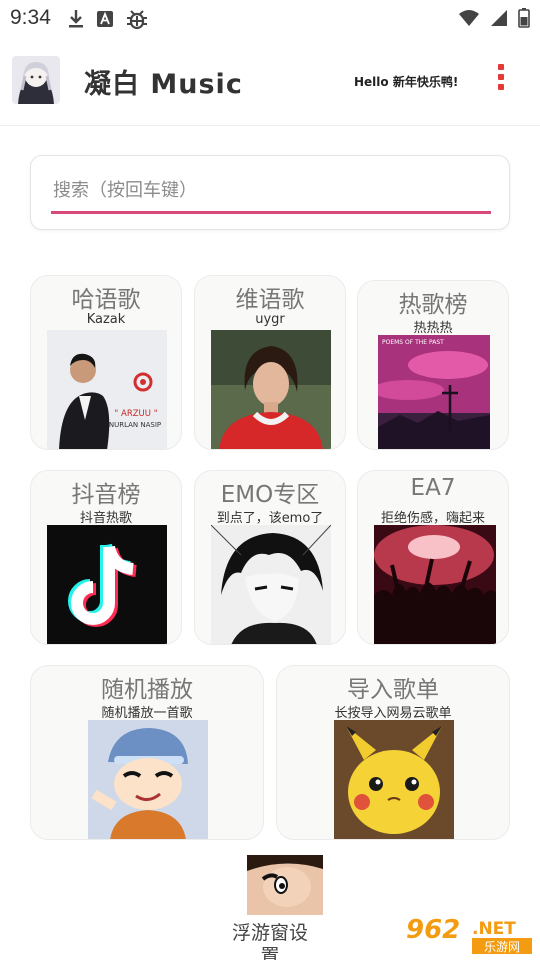  Describe the element at coordinates (135, 414) in the screenshot. I see `cover-text: " ARZUU "` at that location.